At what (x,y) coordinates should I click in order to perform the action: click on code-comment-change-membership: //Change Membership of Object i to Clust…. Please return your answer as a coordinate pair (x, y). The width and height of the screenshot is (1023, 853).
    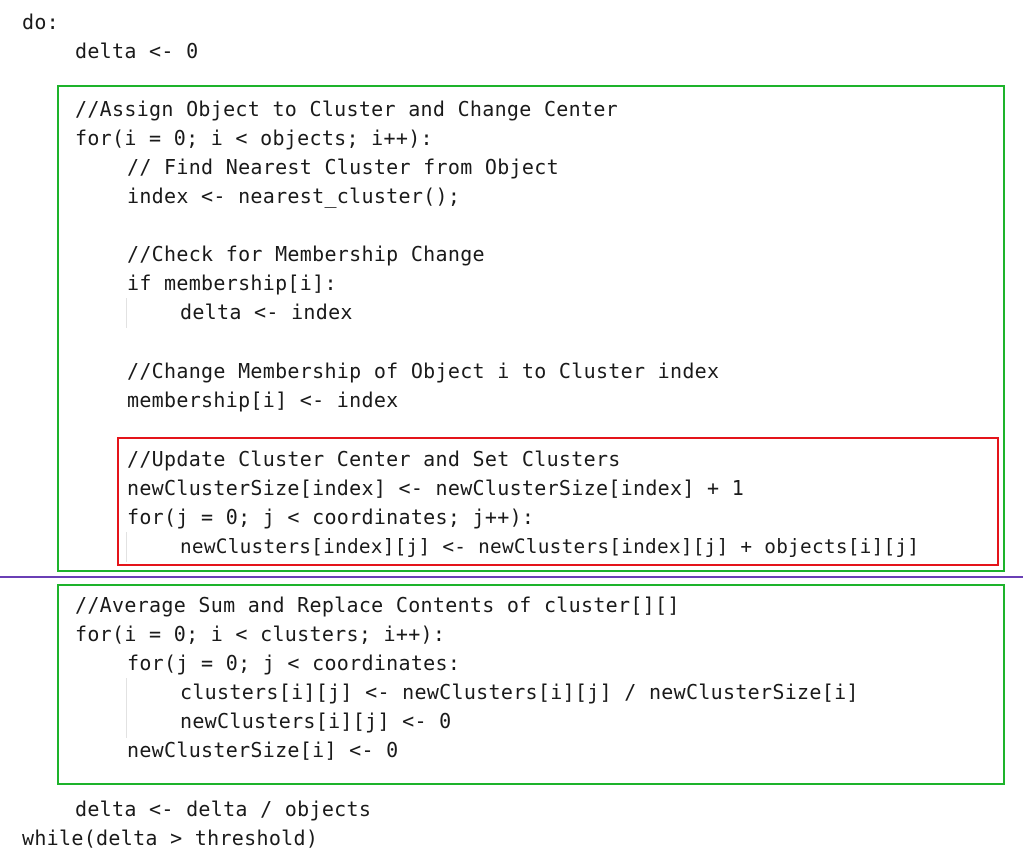
    Looking at the image, I should click on (423, 371).